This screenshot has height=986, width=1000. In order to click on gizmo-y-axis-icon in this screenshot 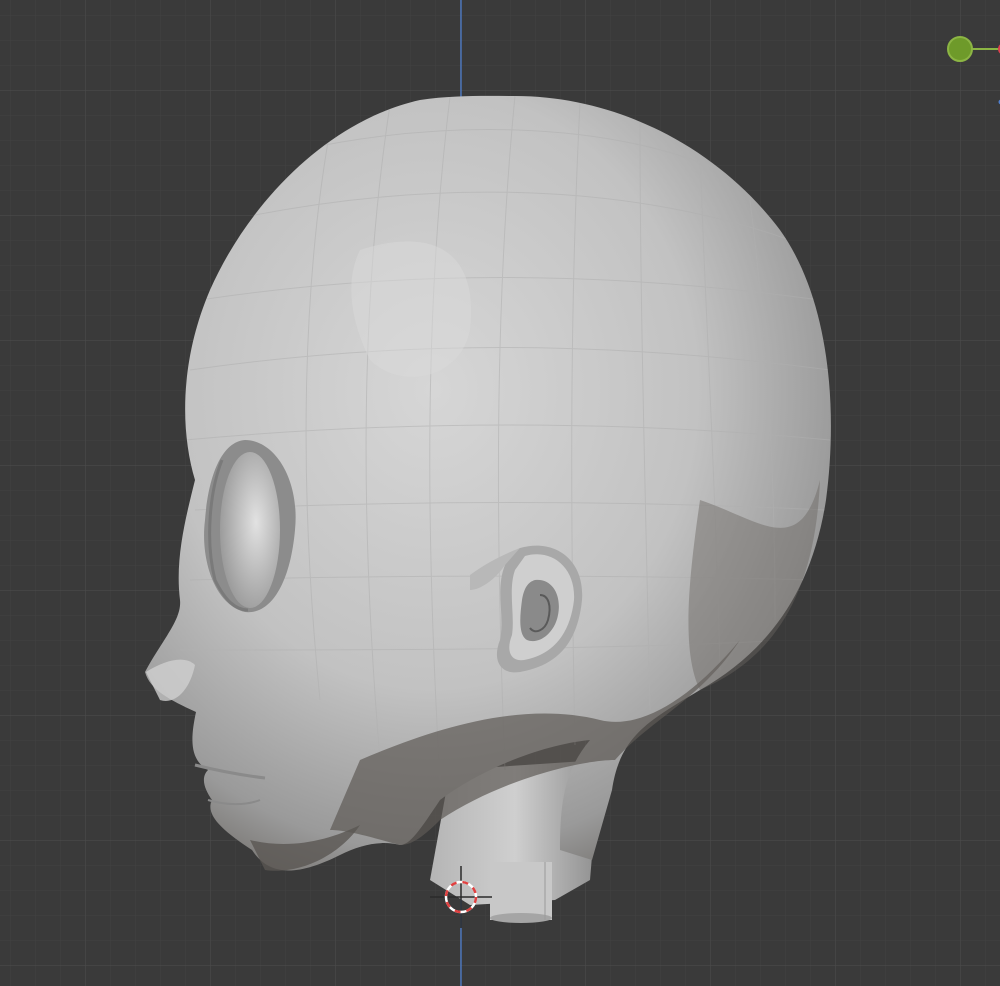, I will do `click(960, 49)`.